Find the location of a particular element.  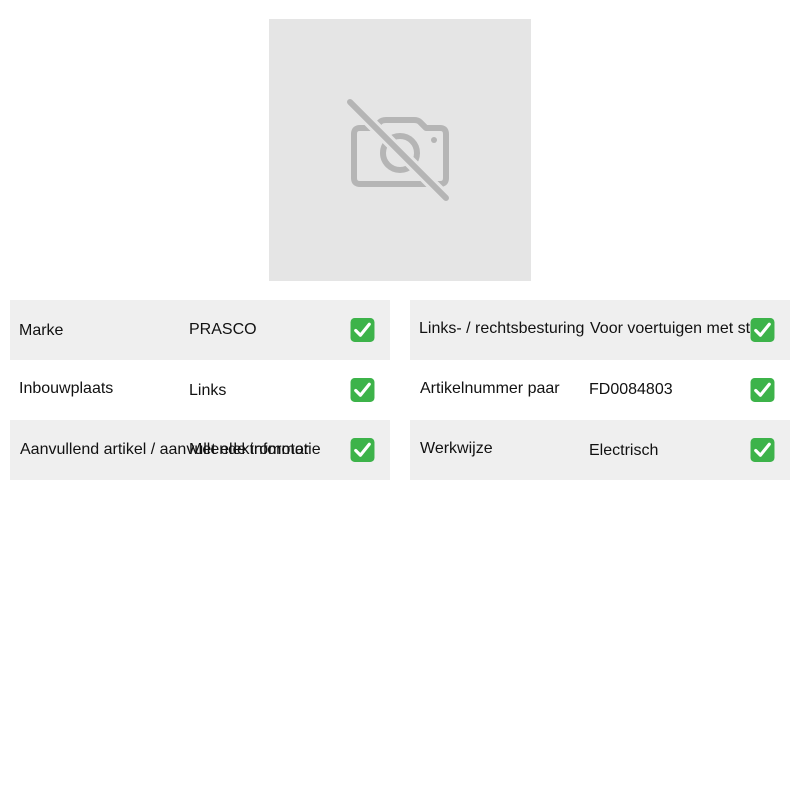

no-photo-icon is located at coordinates (398, 150).